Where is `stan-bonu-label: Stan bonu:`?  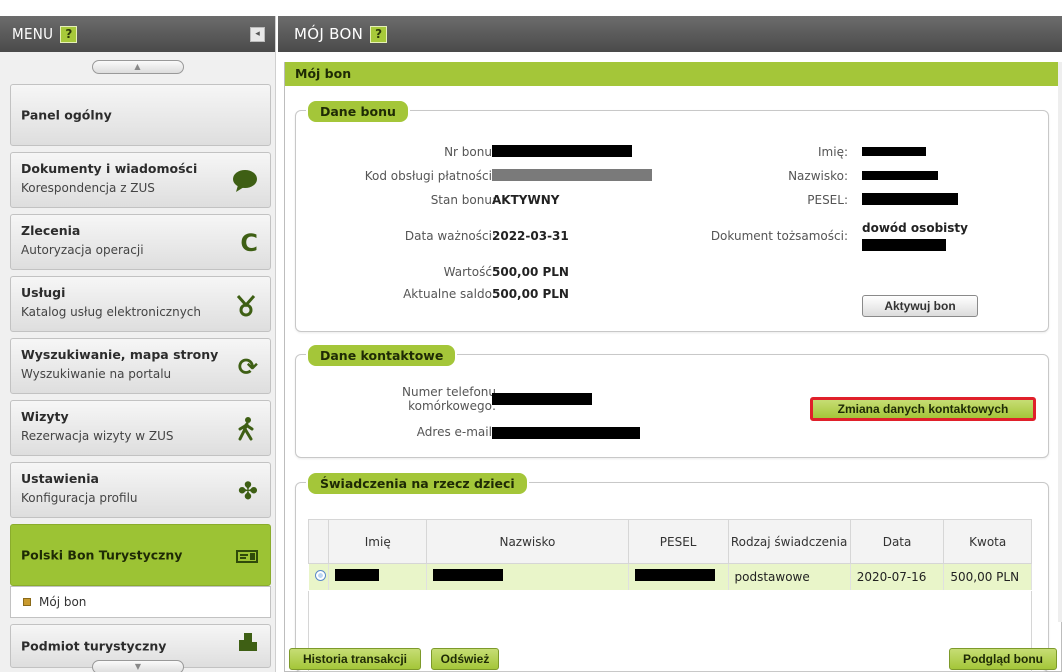
stan-bonu-label: Stan bonu: is located at coordinates (463, 200).